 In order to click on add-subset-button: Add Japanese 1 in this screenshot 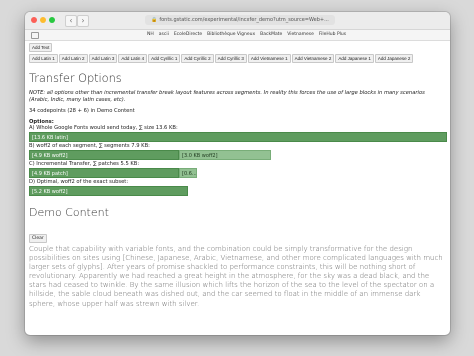, I will do `click(354, 58)`.